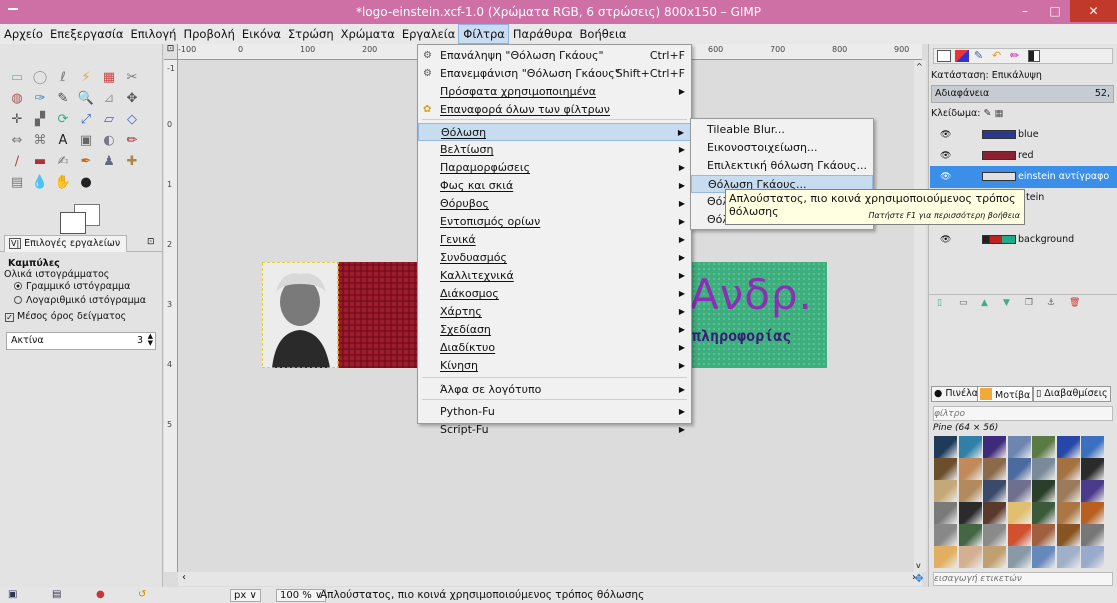 This screenshot has height=603, width=1117. I want to click on raise-layer-icon: ▲, so click(984, 303).